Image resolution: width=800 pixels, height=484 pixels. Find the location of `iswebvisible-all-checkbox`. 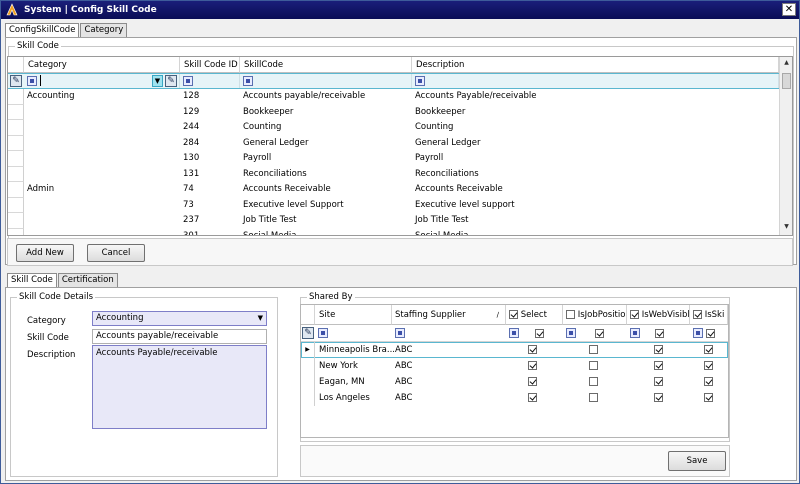

iswebvisible-all-checkbox is located at coordinates (634, 314).